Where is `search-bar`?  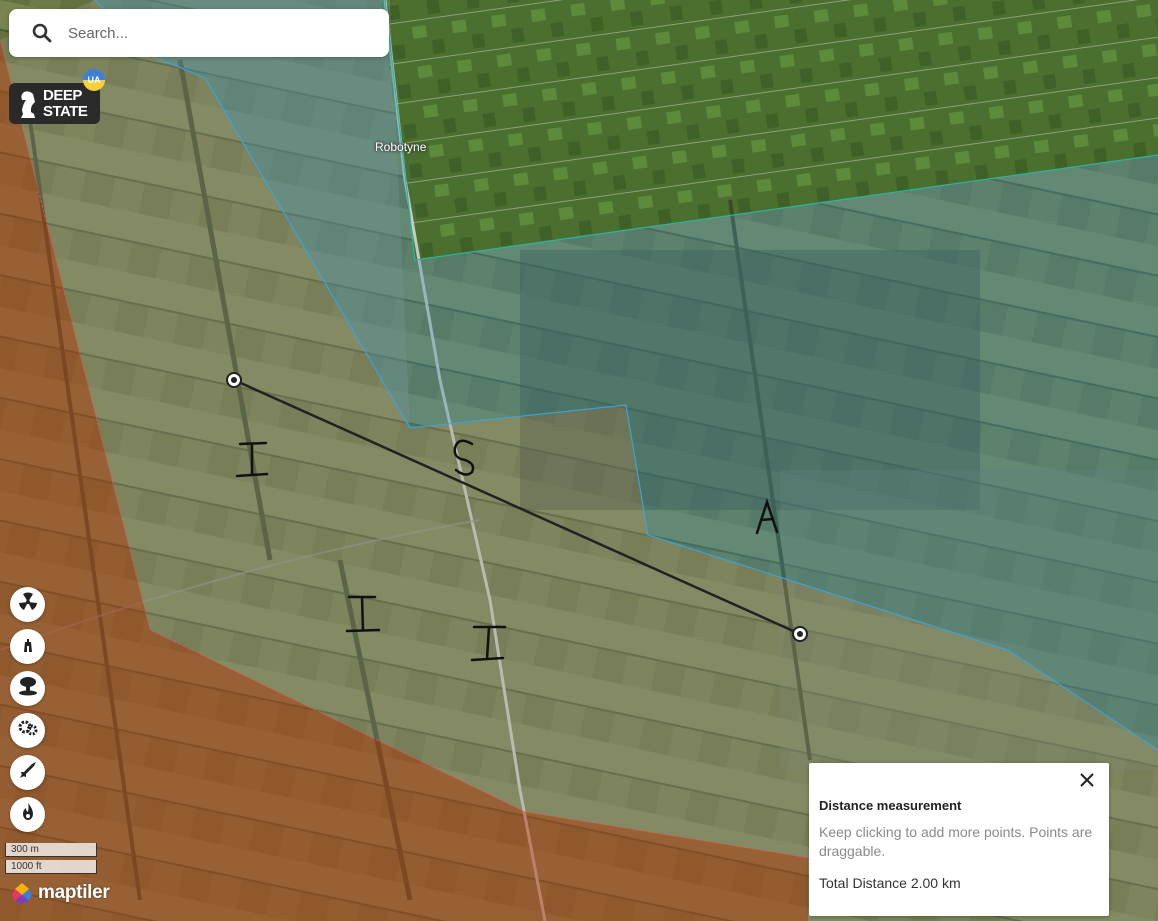
search-bar is located at coordinates (199, 33).